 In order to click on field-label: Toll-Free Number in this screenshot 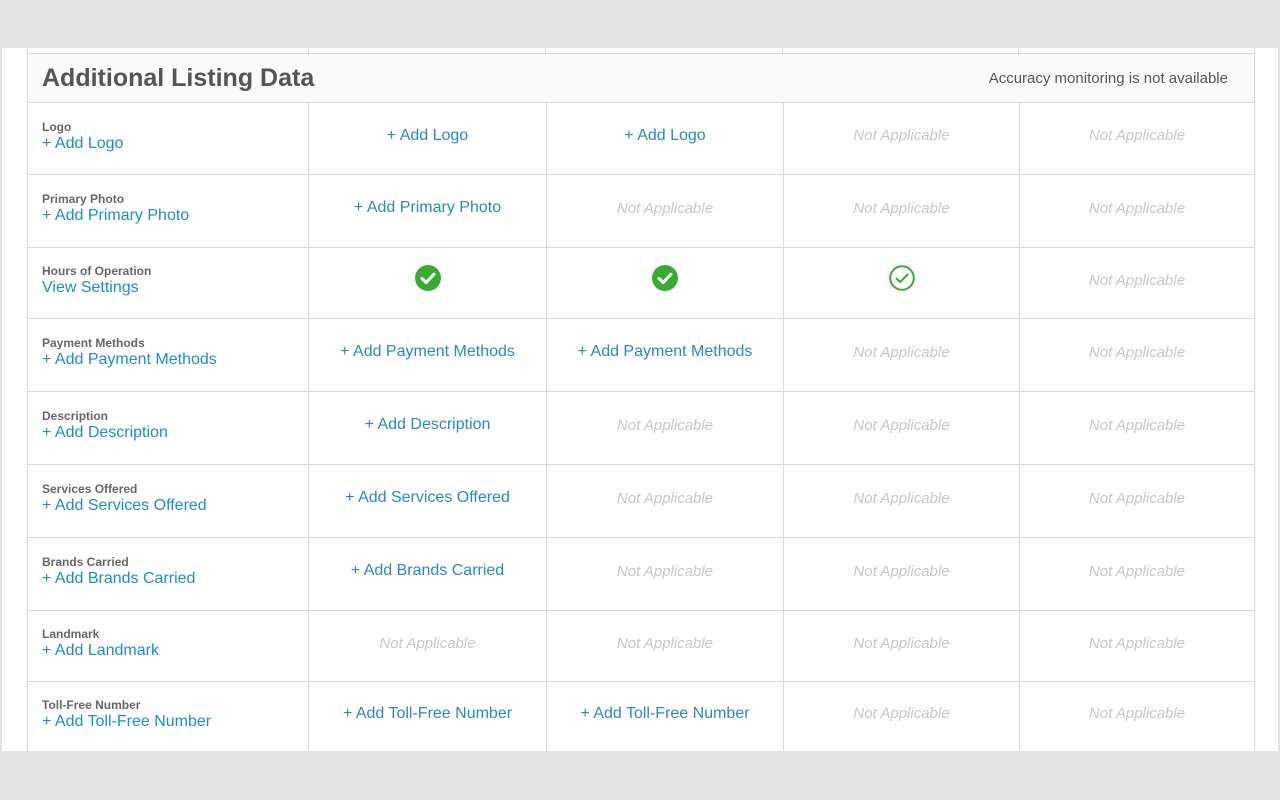, I will do `click(91, 704)`.